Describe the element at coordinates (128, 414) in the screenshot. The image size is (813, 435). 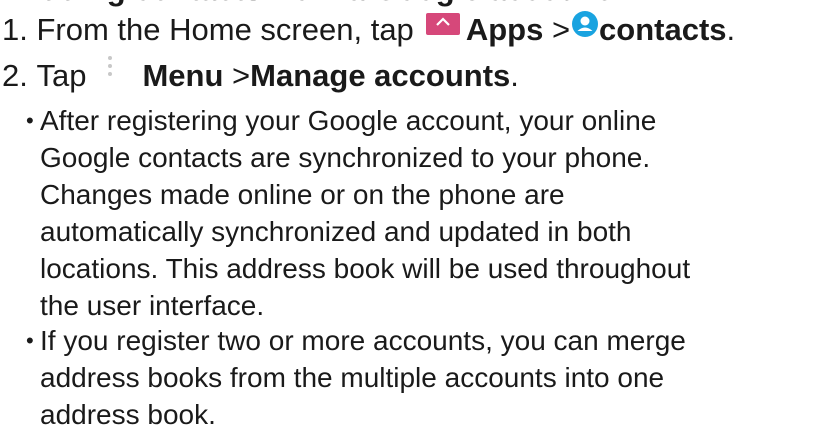
I see `bullet-line: address book.` at that location.